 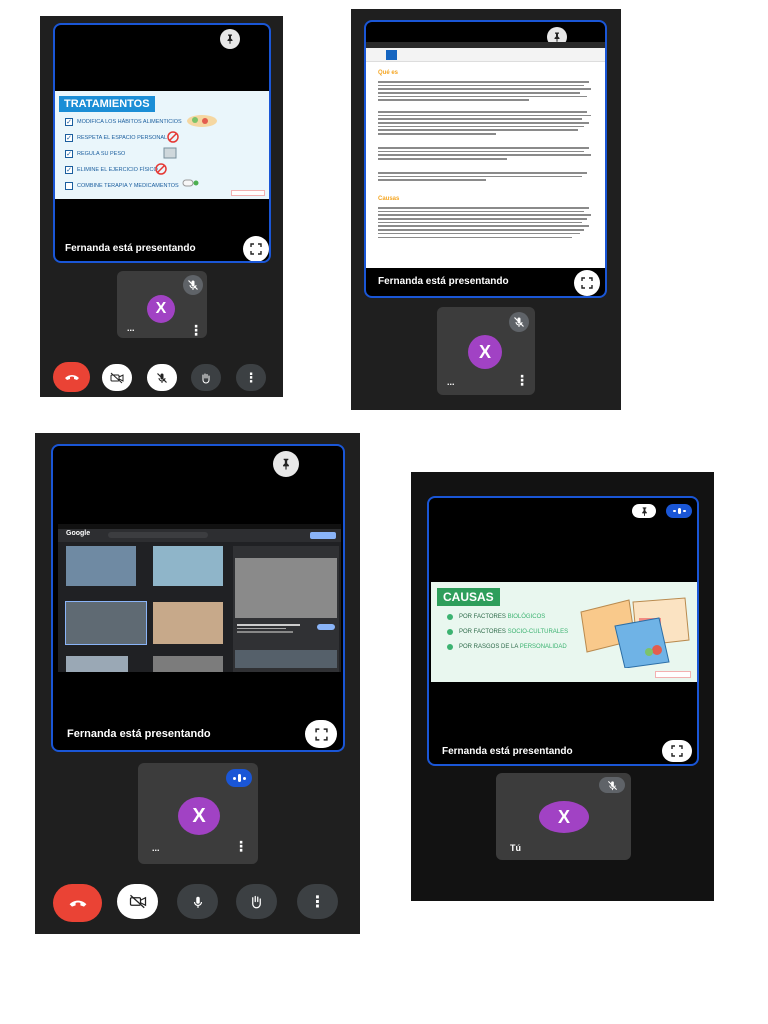 I want to click on mic-button, so click(x=197, y=901).